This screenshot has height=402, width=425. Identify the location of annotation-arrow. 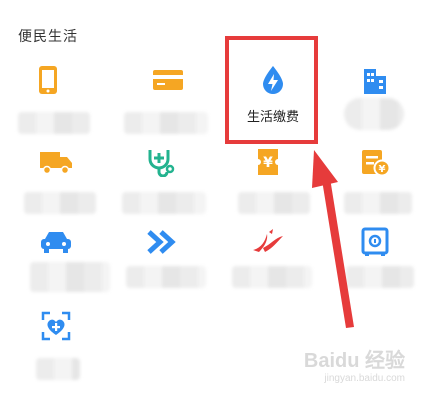
(333, 239).